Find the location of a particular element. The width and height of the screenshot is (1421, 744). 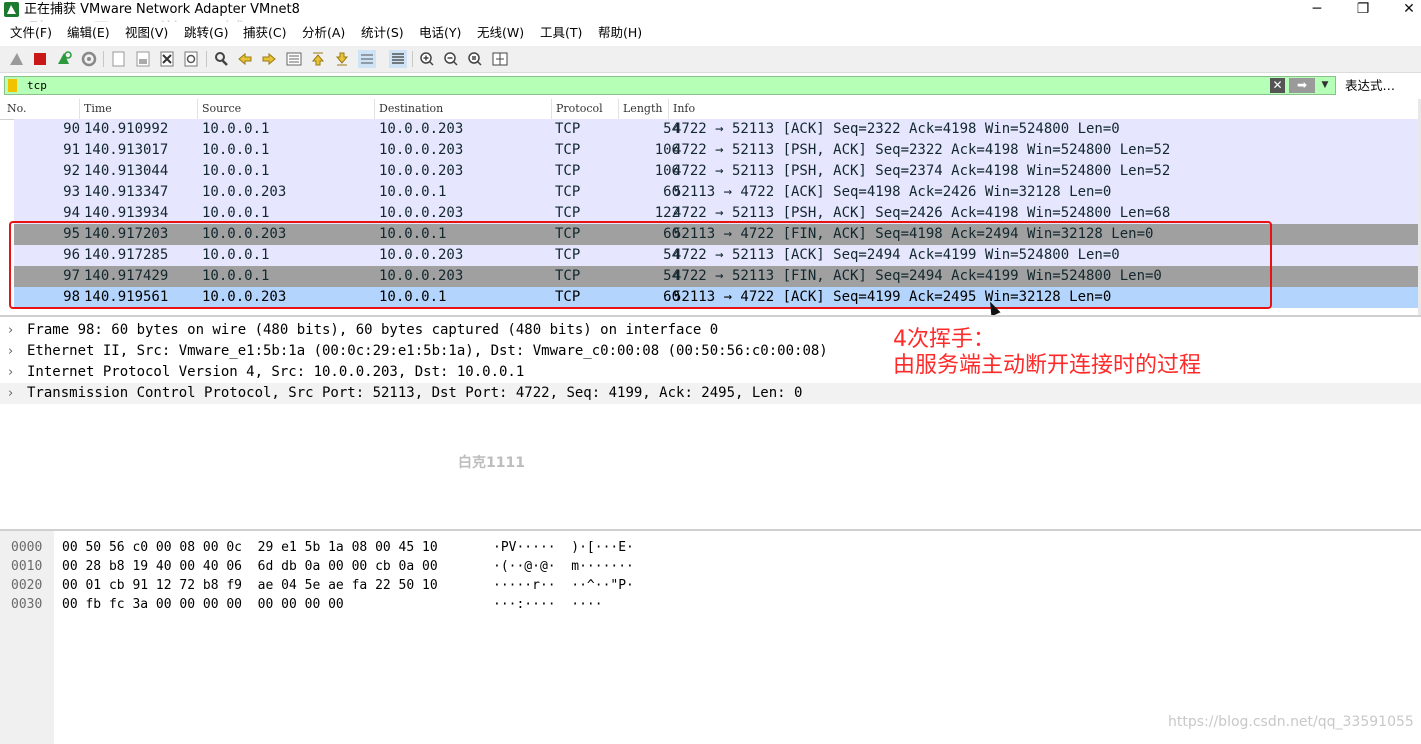

minimize-button: ─ is located at coordinates (1317, 10).